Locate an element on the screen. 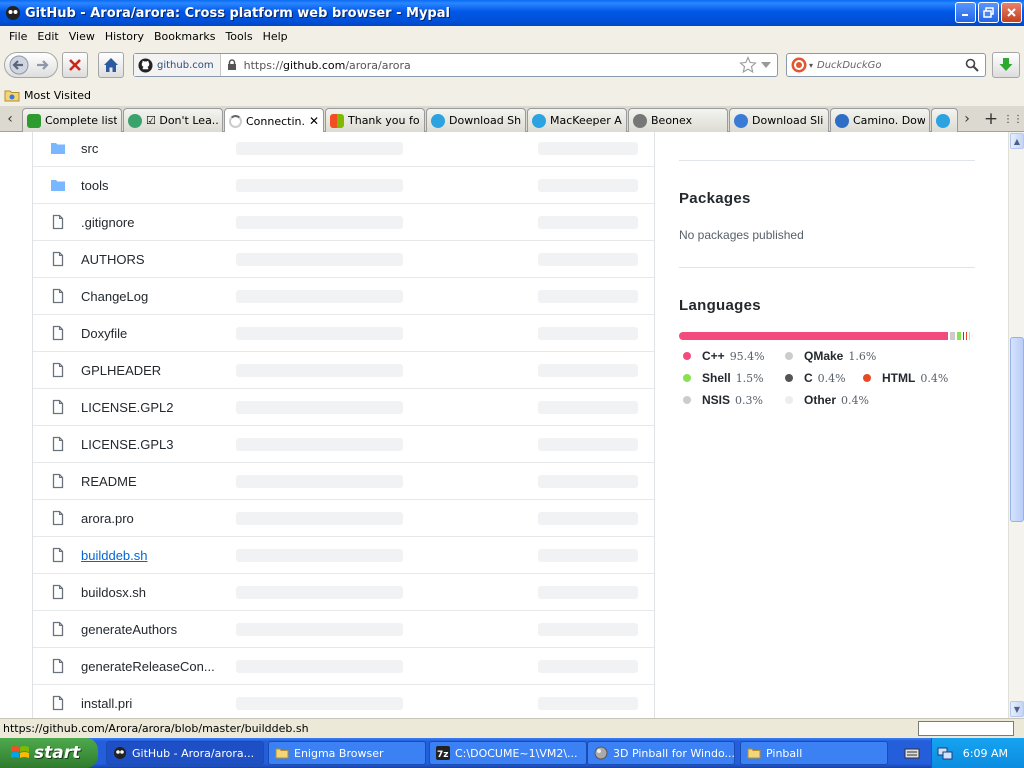  taskbar-item-enigma: Enigma Browser is located at coordinates (347, 753).